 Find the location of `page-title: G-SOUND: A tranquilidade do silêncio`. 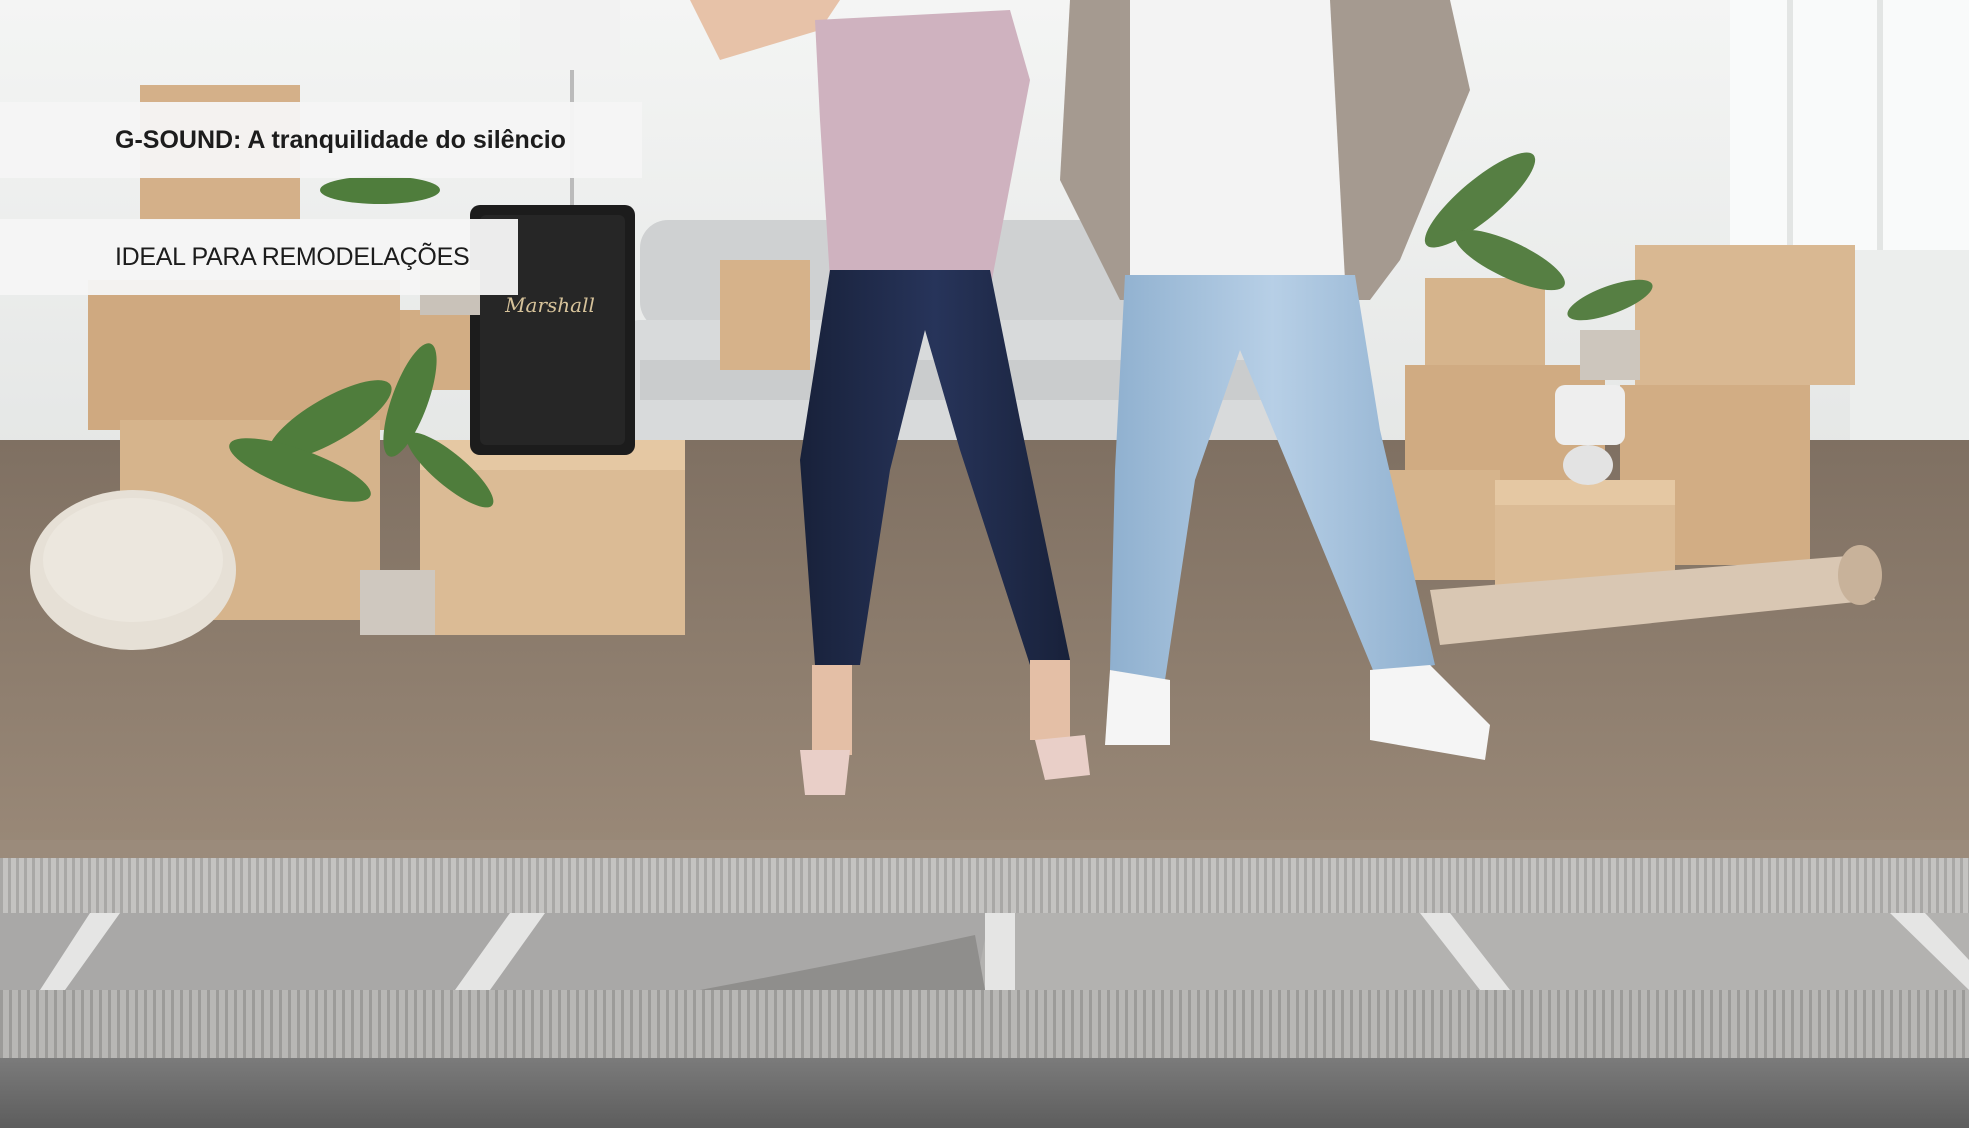

page-title: G-SOUND: A tranquilidade do silêncio is located at coordinates (340, 139).